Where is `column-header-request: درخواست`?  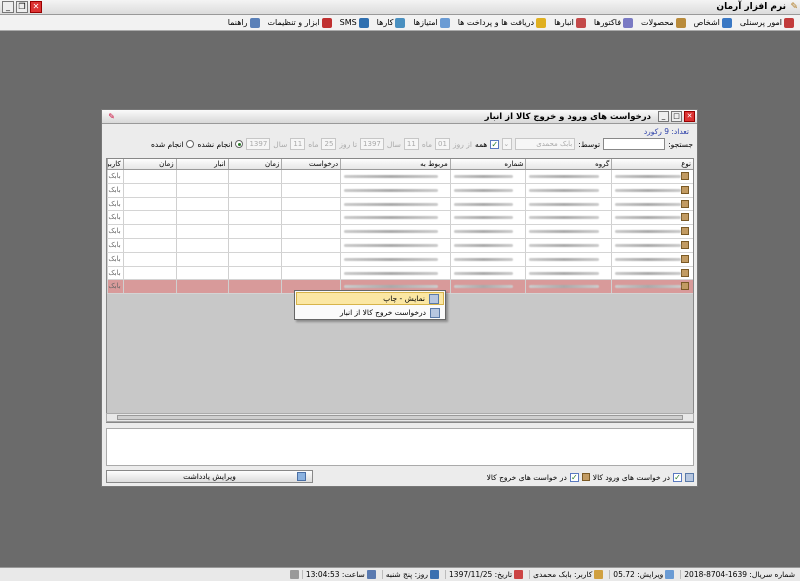
column-header-request: درخواست is located at coordinates (310, 164).